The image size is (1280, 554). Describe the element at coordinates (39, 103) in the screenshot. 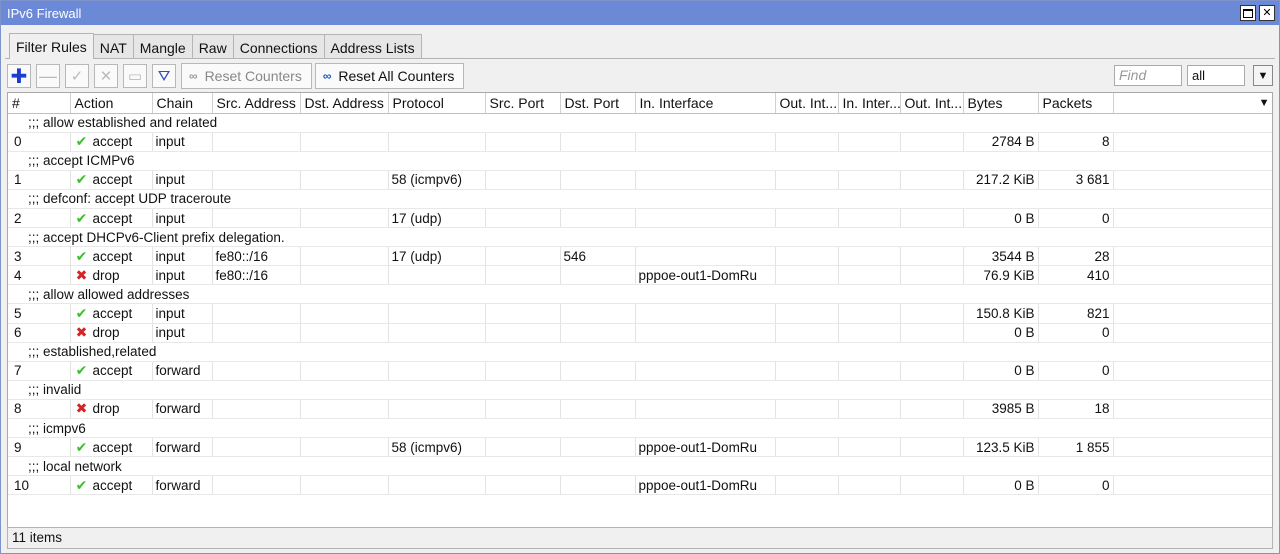

I see `col-number: #` at that location.